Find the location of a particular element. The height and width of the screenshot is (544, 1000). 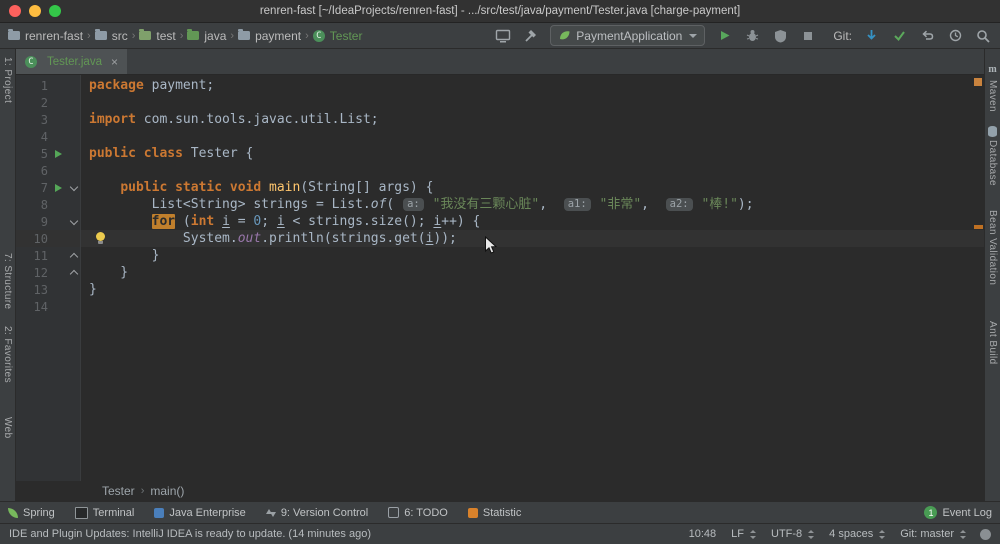

gutter-row: 12 is located at coordinates (48, 272).